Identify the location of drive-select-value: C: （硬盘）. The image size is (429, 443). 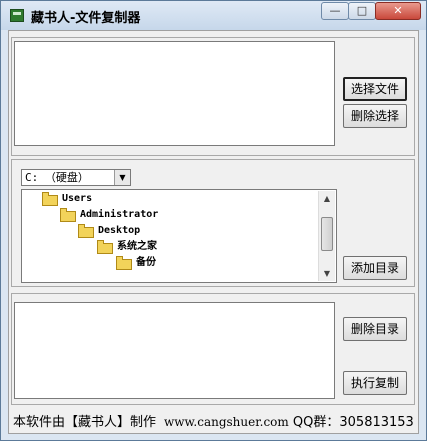
(57, 177).